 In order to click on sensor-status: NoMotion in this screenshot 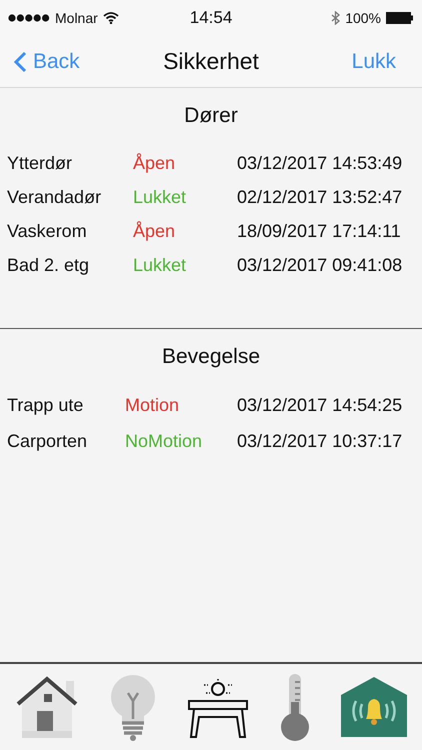, I will do `click(164, 441)`.